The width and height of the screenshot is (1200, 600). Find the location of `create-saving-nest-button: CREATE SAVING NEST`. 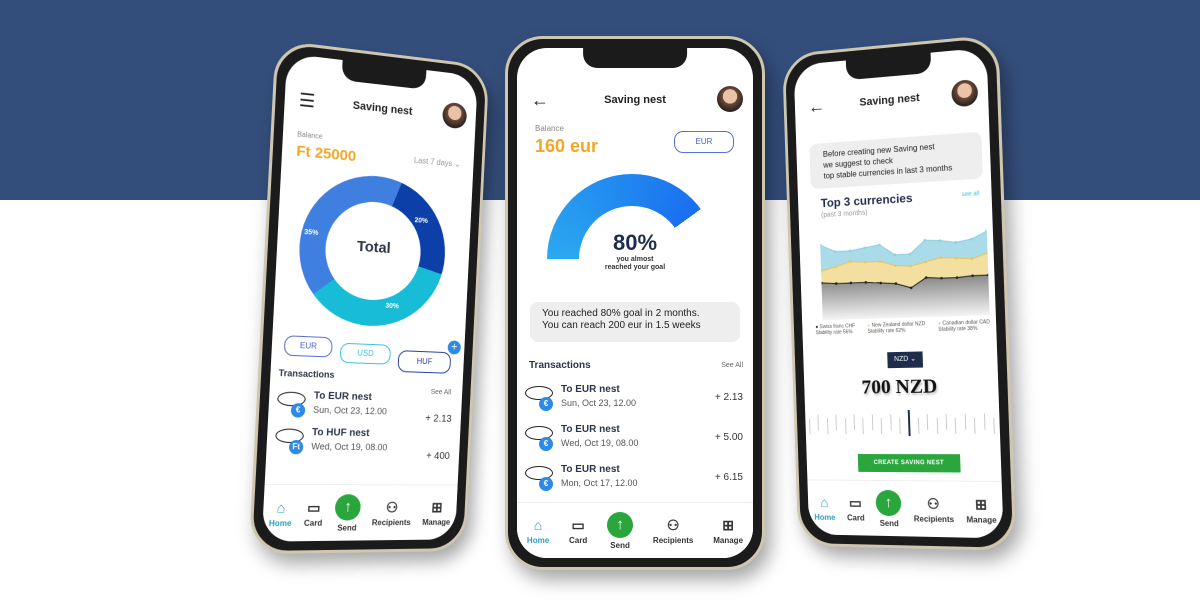

create-saving-nest-button: CREATE SAVING NEST is located at coordinates (909, 463).